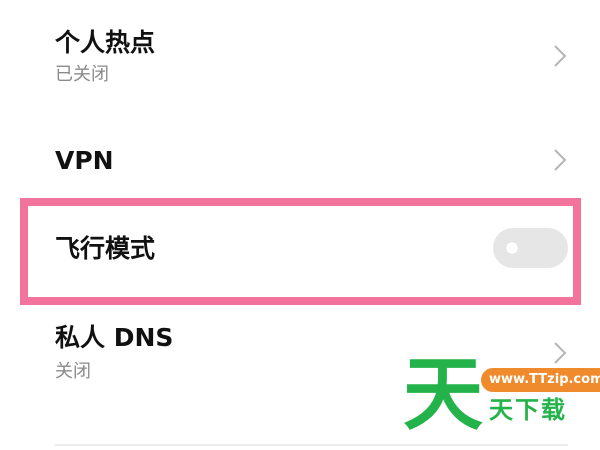 This screenshot has width=600, height=450. What do you see at coordinates (82, 74) in the screenshot?
I see `hotspot-status: 已关闭` at bounding box center [82, 74].